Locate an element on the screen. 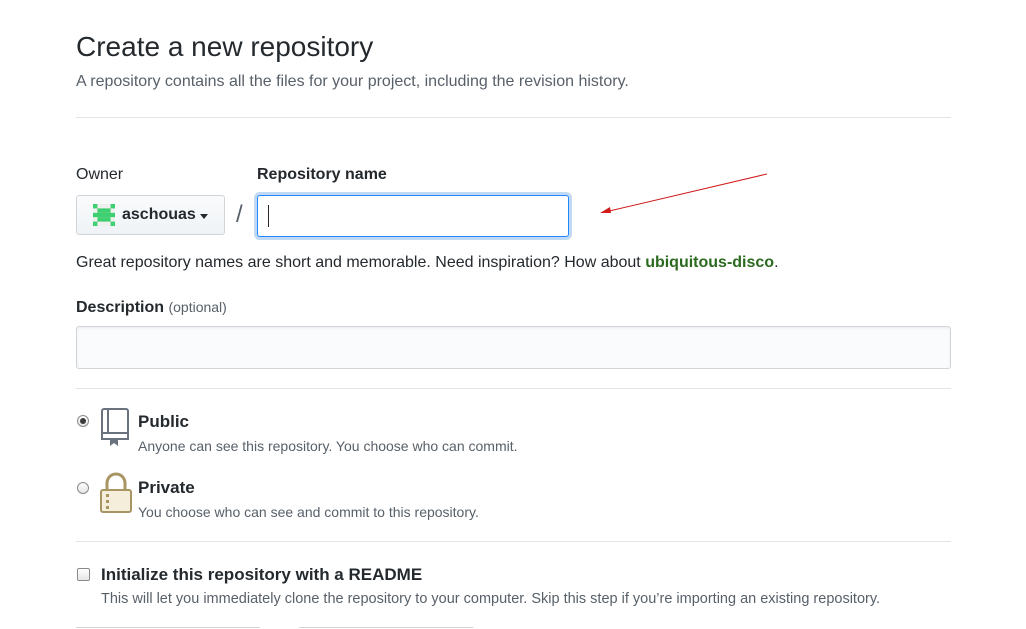 This screenshot has width=1026, height=629. public-radio is located at coordinates (83, 421).